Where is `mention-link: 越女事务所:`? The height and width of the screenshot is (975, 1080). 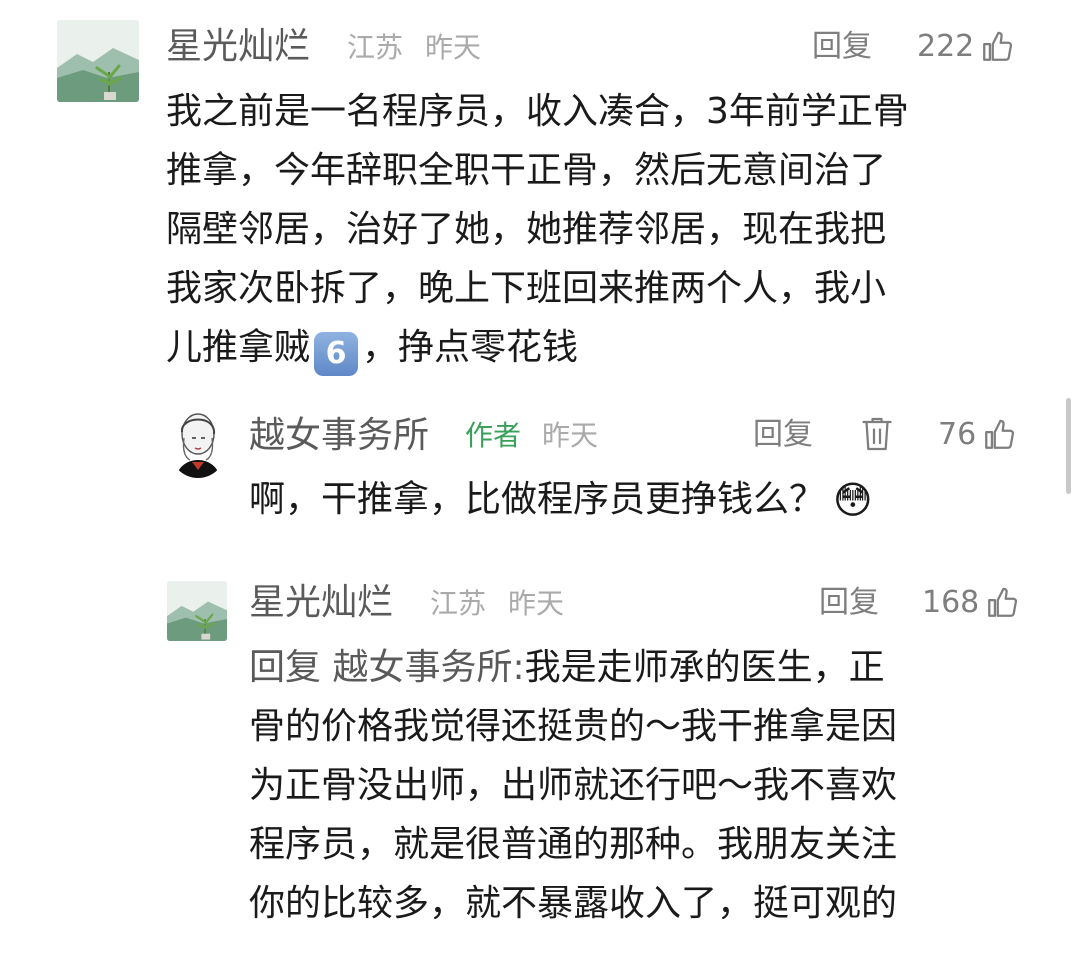 mention-link: 越女事务所: is located at coordinates (428, 667).